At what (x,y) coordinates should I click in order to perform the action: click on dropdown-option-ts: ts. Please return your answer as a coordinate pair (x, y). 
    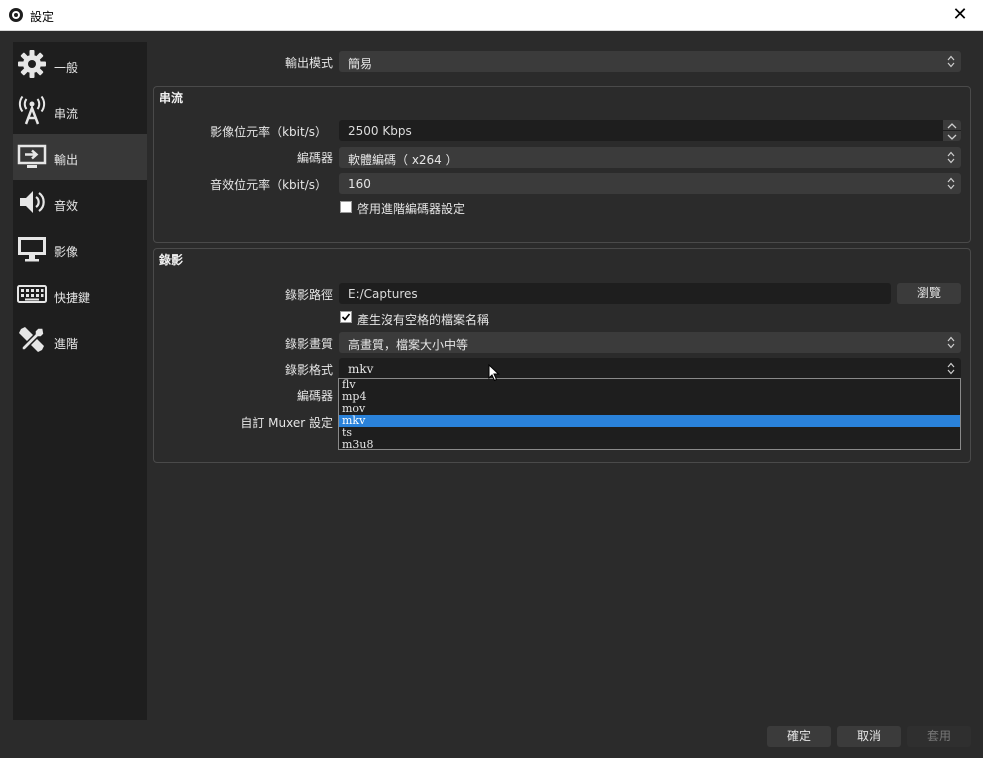
    Looking at the image, I should click on (649, 433).